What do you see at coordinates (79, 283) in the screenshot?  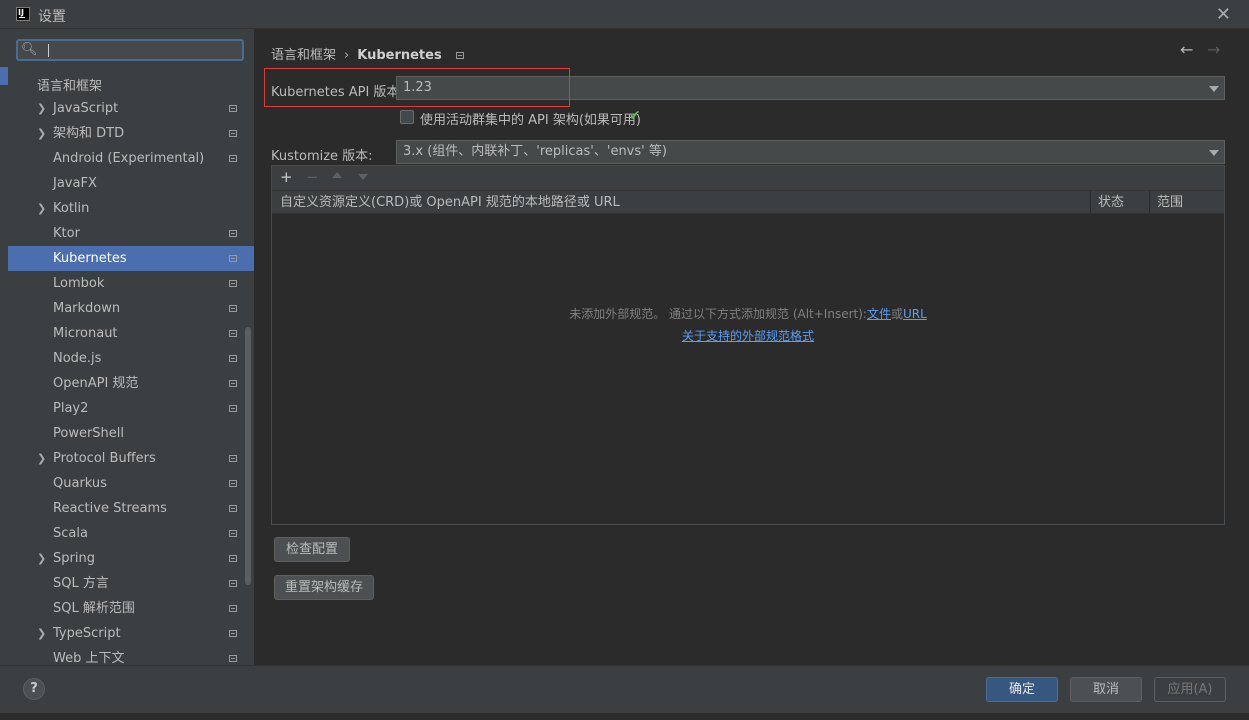 I see `sidebar-item-label: Lombok` at bounding box center [79, 283].